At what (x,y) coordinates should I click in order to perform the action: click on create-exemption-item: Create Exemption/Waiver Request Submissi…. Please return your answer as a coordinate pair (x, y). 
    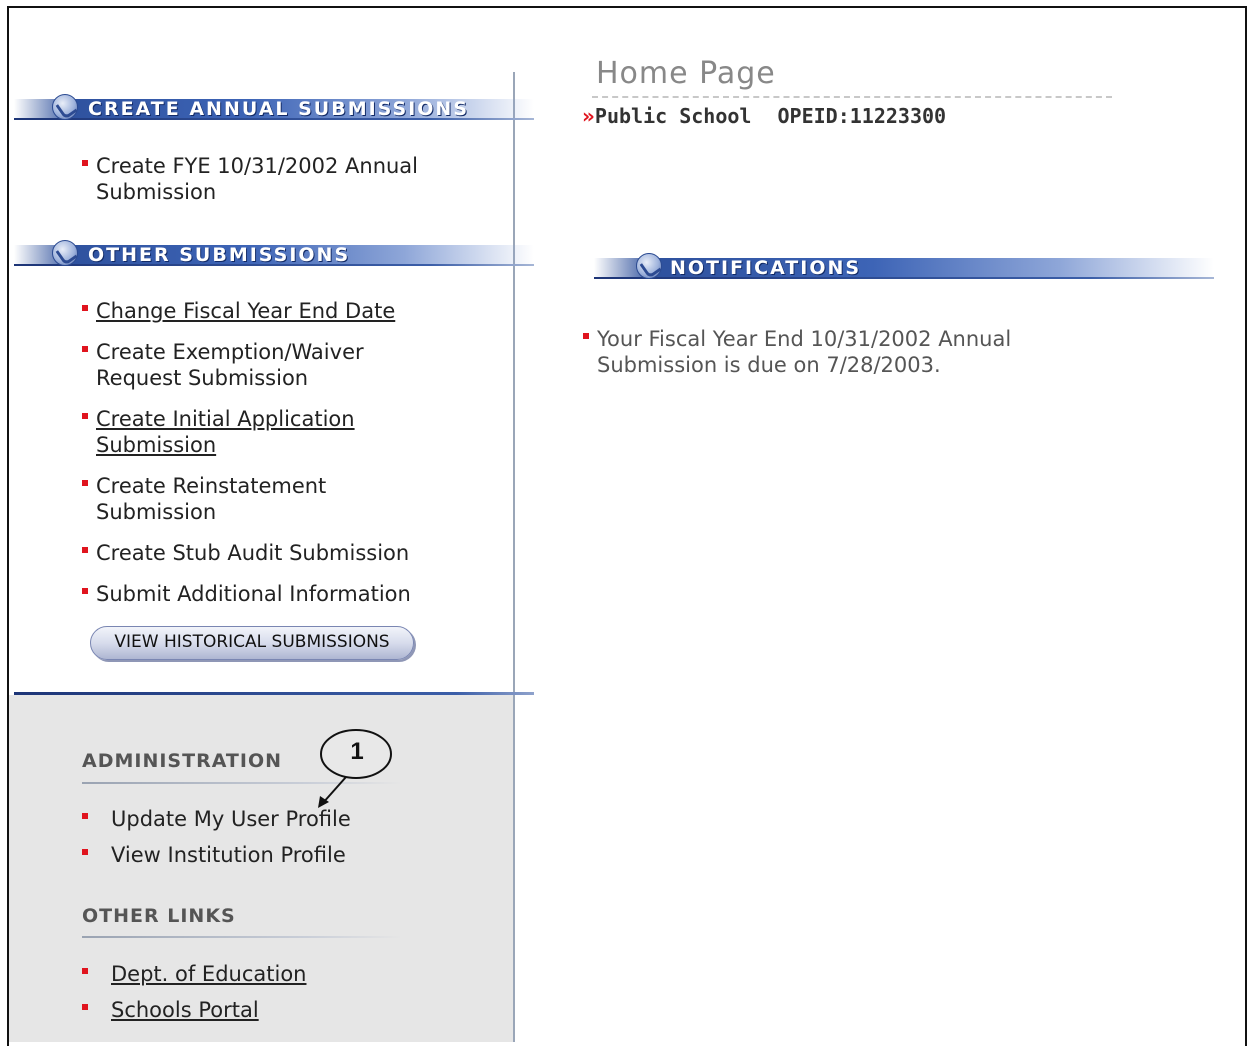
    Looking at the image, I should click on (223, 365).